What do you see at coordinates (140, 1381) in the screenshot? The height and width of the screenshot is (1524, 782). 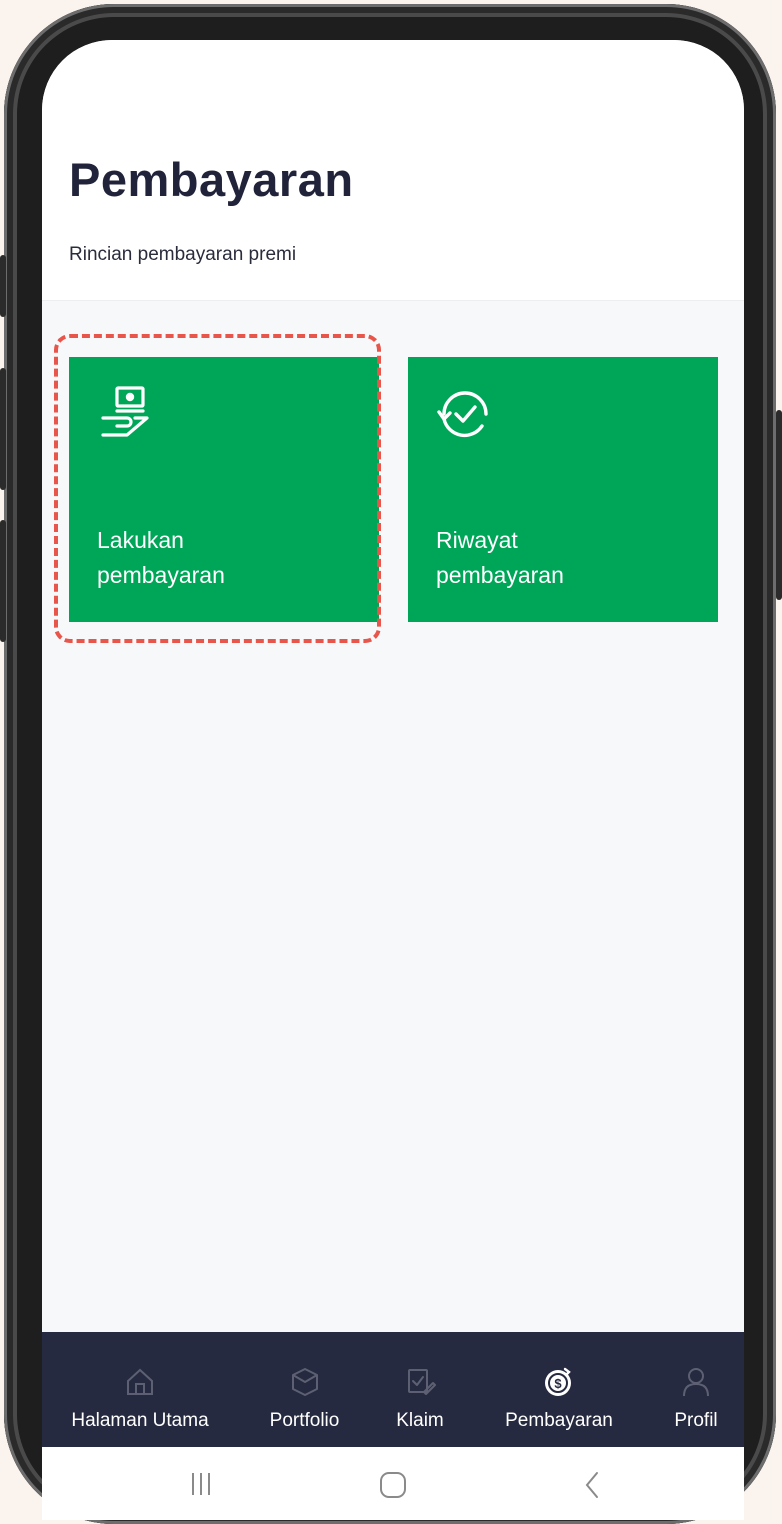 I see `home-icon` at bounding box center [140, 1381].